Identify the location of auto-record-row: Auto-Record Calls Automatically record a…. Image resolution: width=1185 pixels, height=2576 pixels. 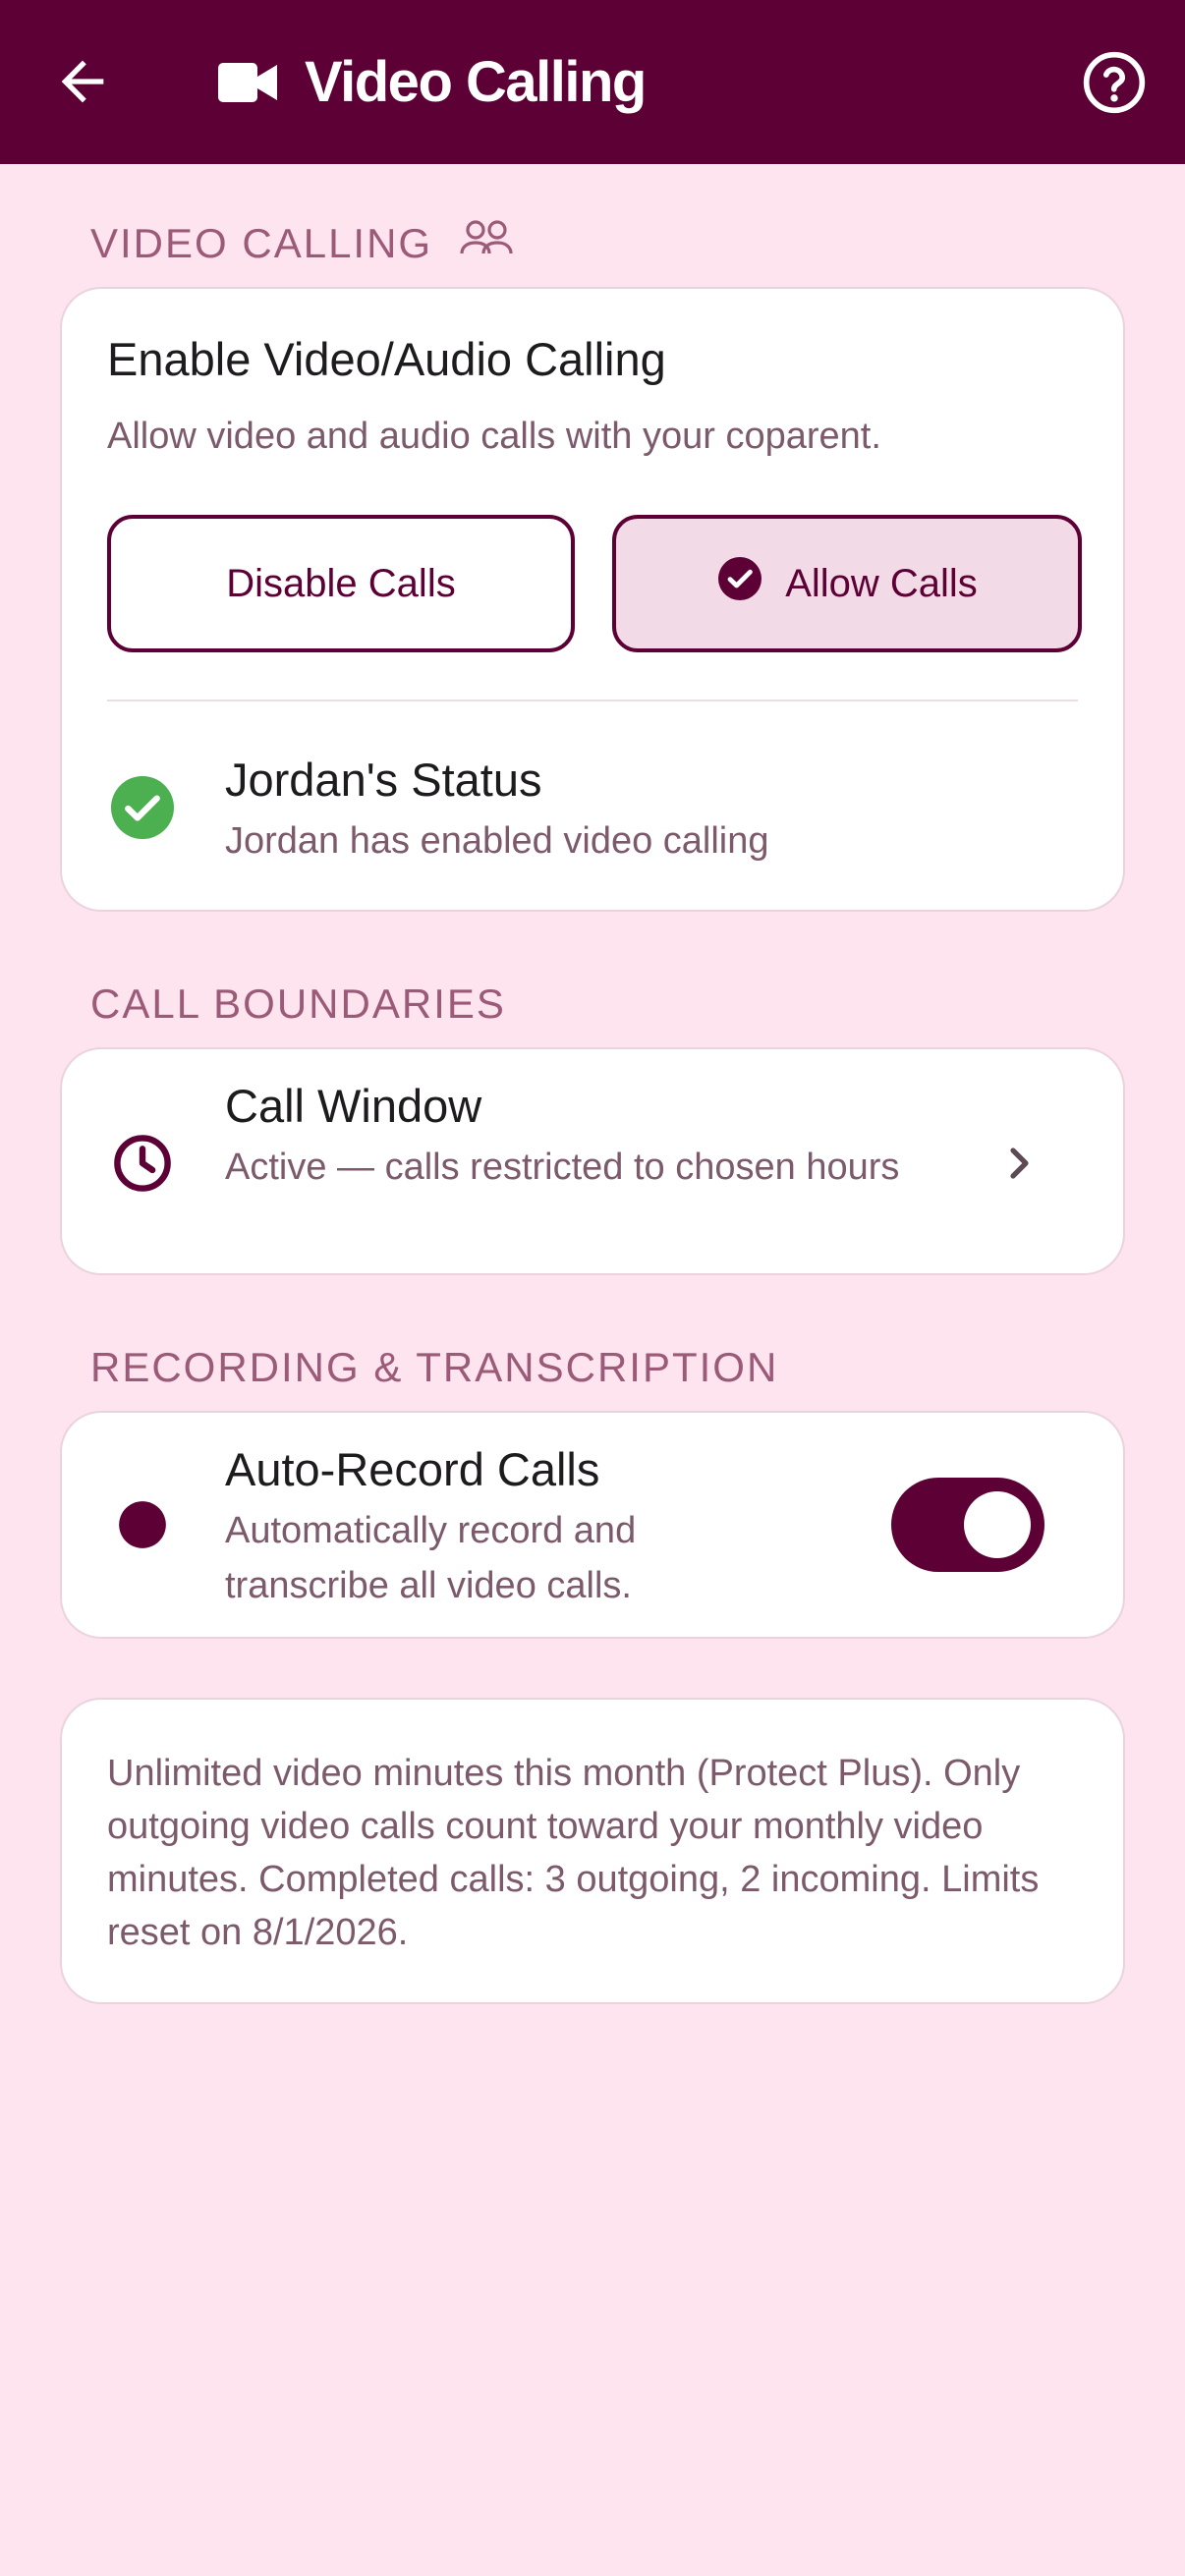
(592, 1525).